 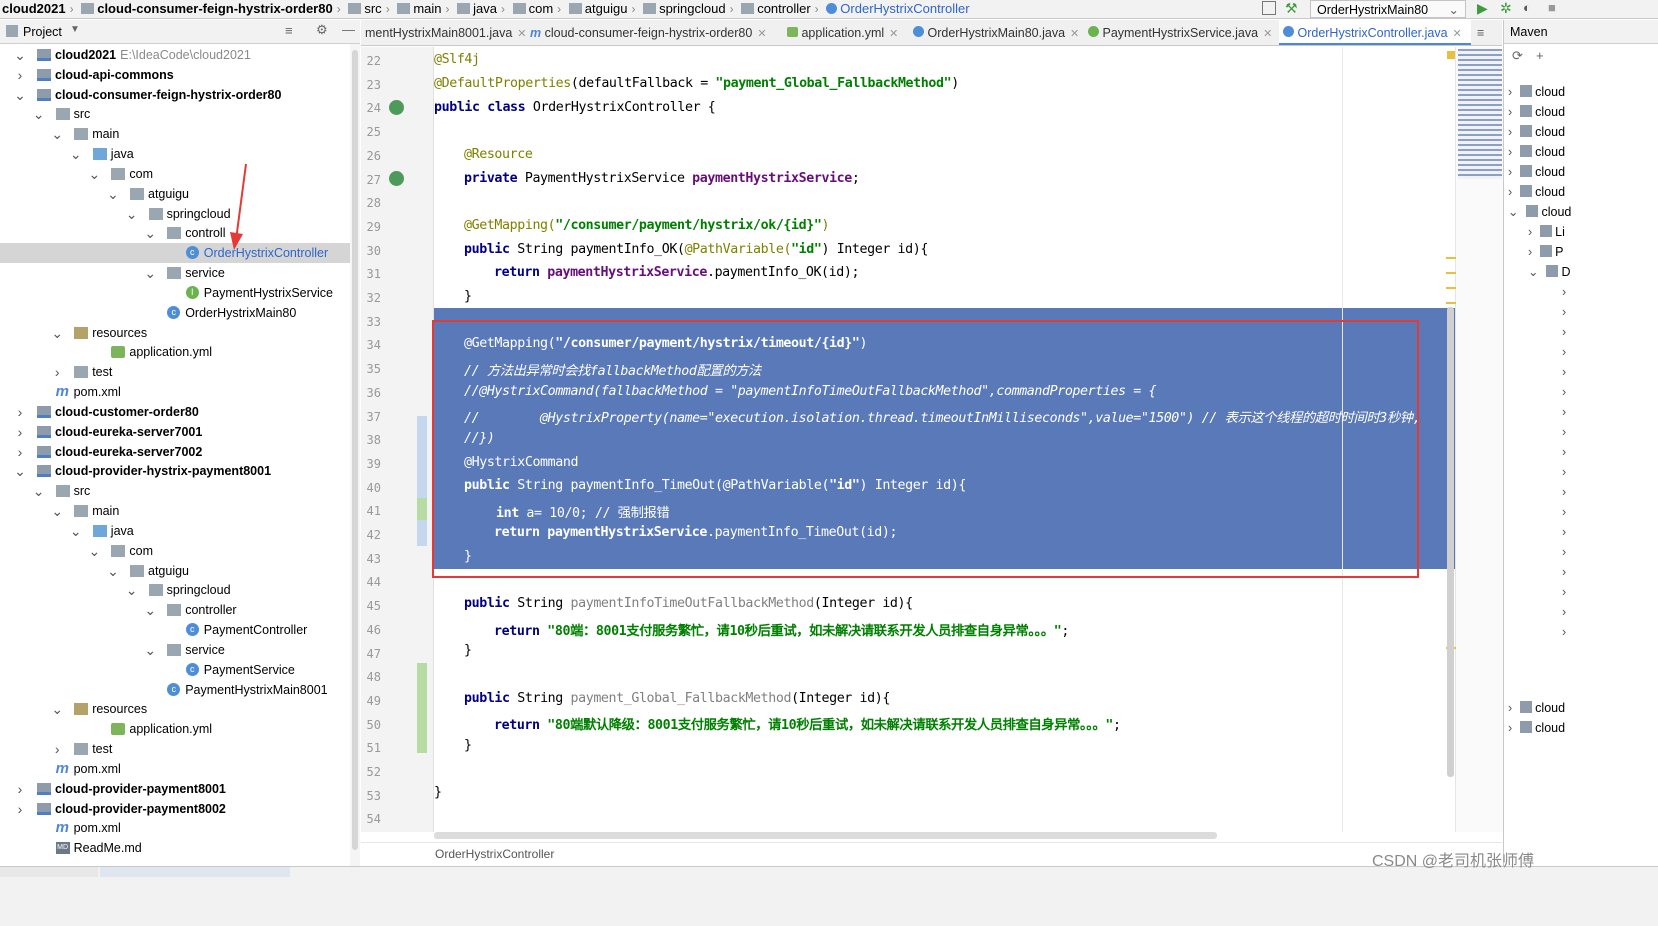 What do you see at coordinates (175, 55) in the screenshot?
I see `tree-item: ⌄ cloud2021 E:\IdeaCode\cloud2021` at bounding box center [175, 55].